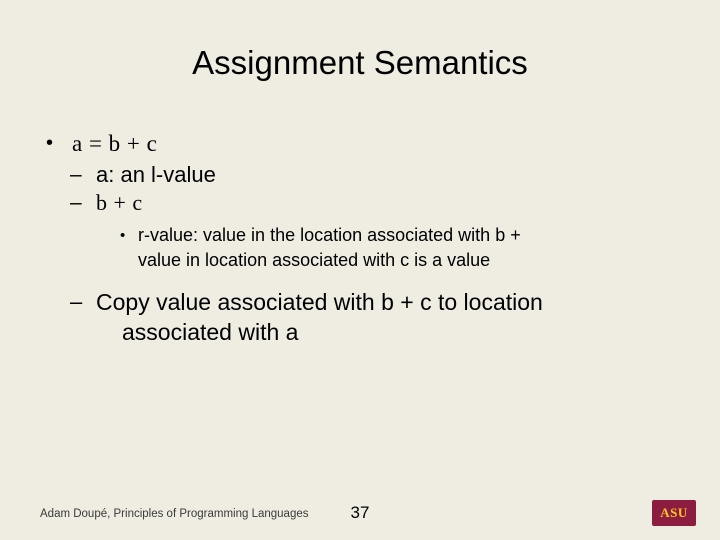 The width and height of the screenshot is (720, 540). I want to click on bullet-level2-bc: – b + c, so click(364, 203).